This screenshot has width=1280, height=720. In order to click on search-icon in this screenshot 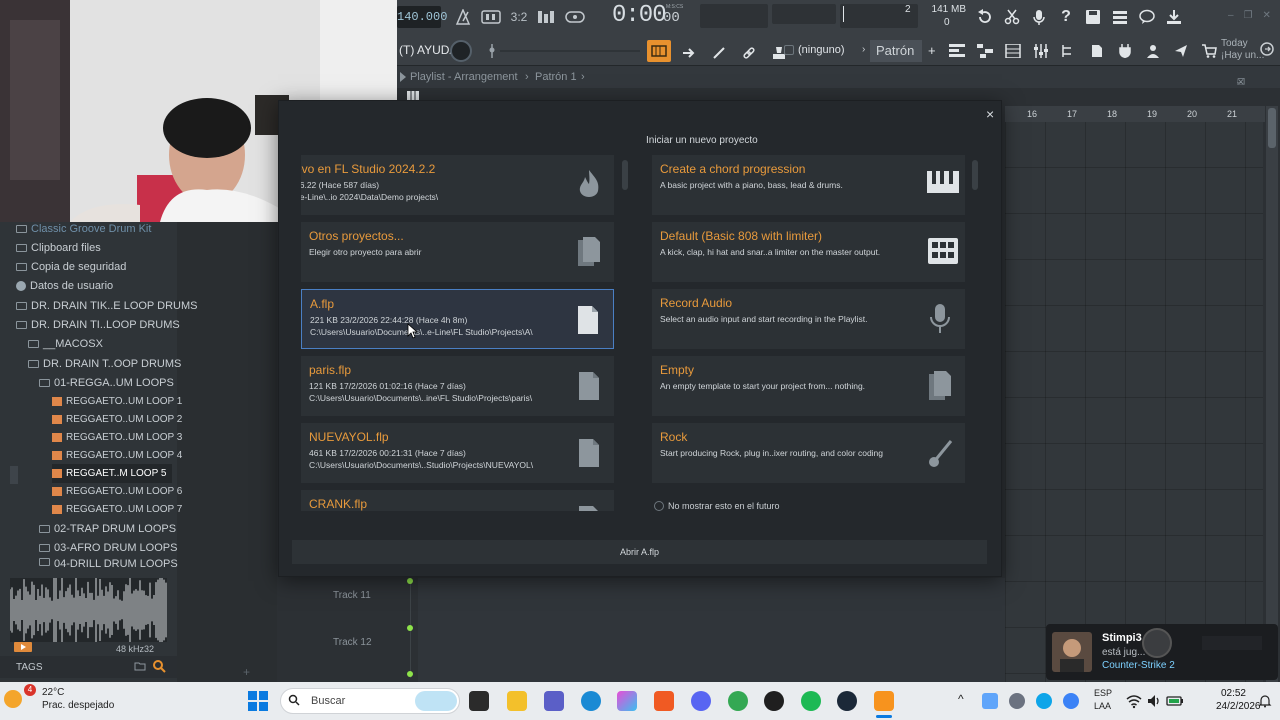, I will do `click(159, 666)`.